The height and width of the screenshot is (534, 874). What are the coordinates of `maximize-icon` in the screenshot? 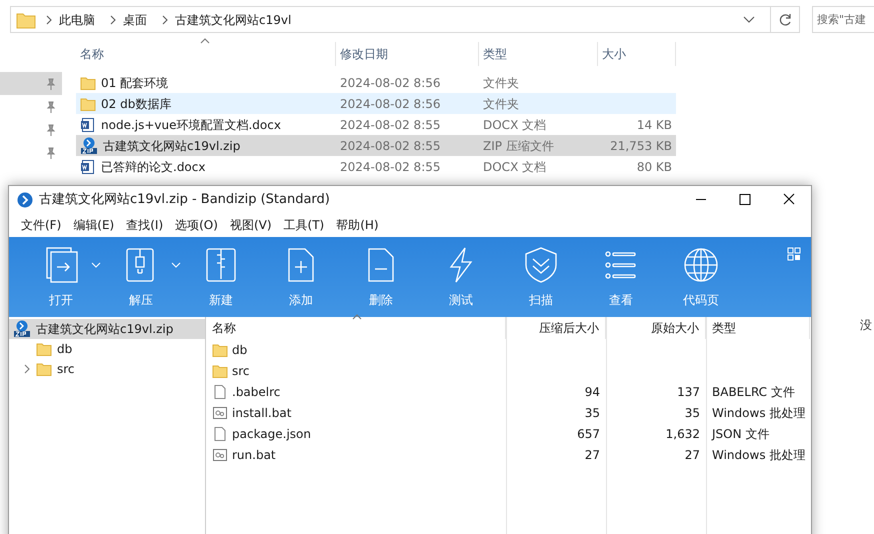 It's located at (745, 199).